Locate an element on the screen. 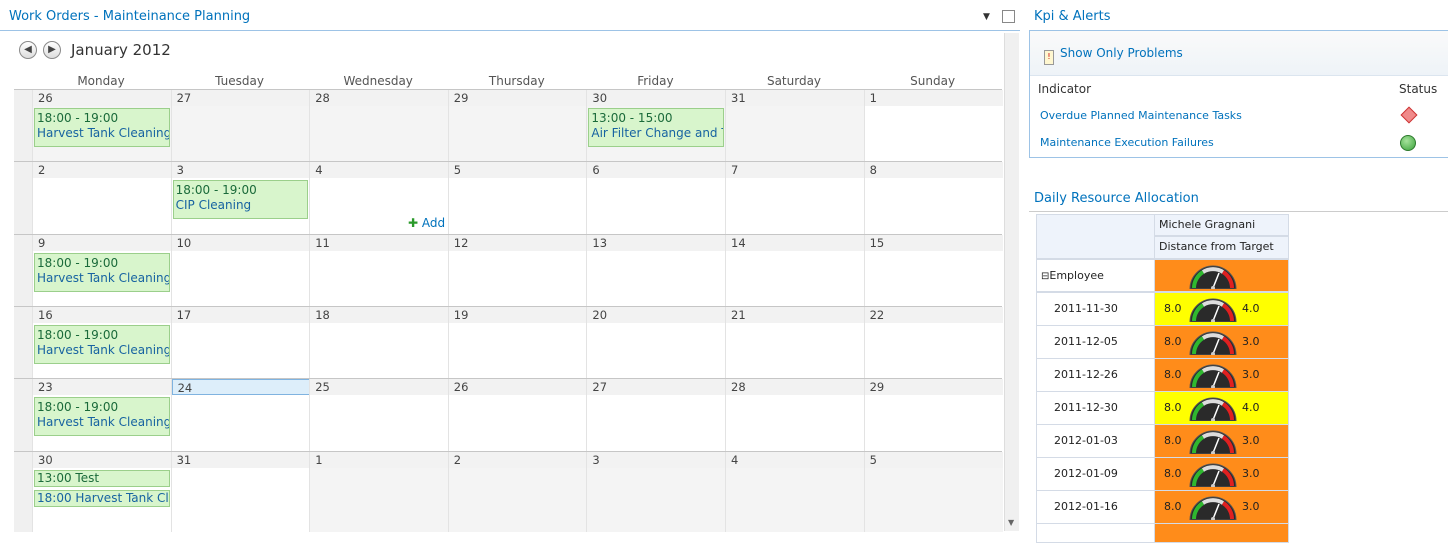 The width and height of the screenshot is (1448, 543). employee-allocation-row: ⊟Employee Allocation is located at coordinates (1095, 287).